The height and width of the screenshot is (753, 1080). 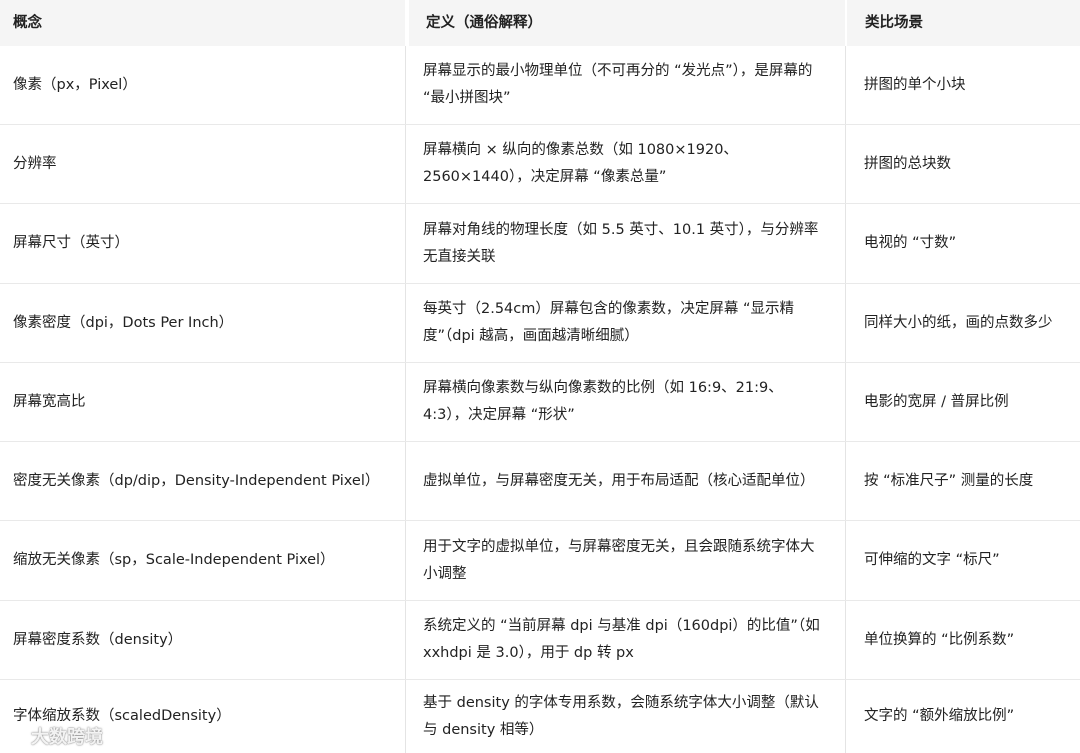 What do you see at coordinates (962, 640) in the screenshot?
I see `analogy-cell: 单位换算的 “比例系数”` at bounding box center [962, 640].